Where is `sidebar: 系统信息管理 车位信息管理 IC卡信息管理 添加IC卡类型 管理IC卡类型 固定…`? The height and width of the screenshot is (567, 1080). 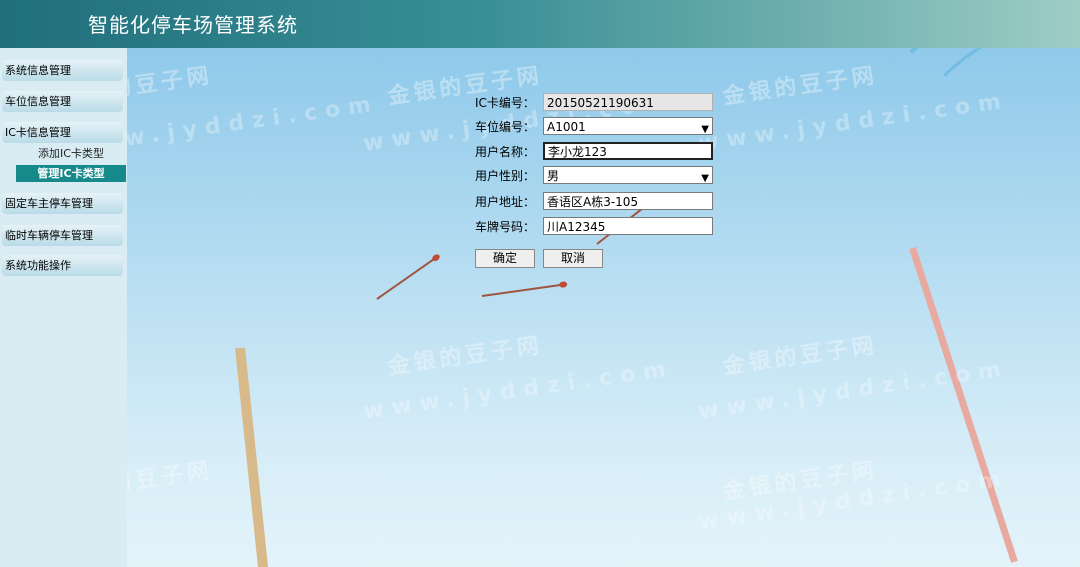 sidebar: 系统信息管理 车位信息管理 IC卡信息管理 添加IC卡类型 管理IC卡类型 固定… is located at coordinates (63, 307).